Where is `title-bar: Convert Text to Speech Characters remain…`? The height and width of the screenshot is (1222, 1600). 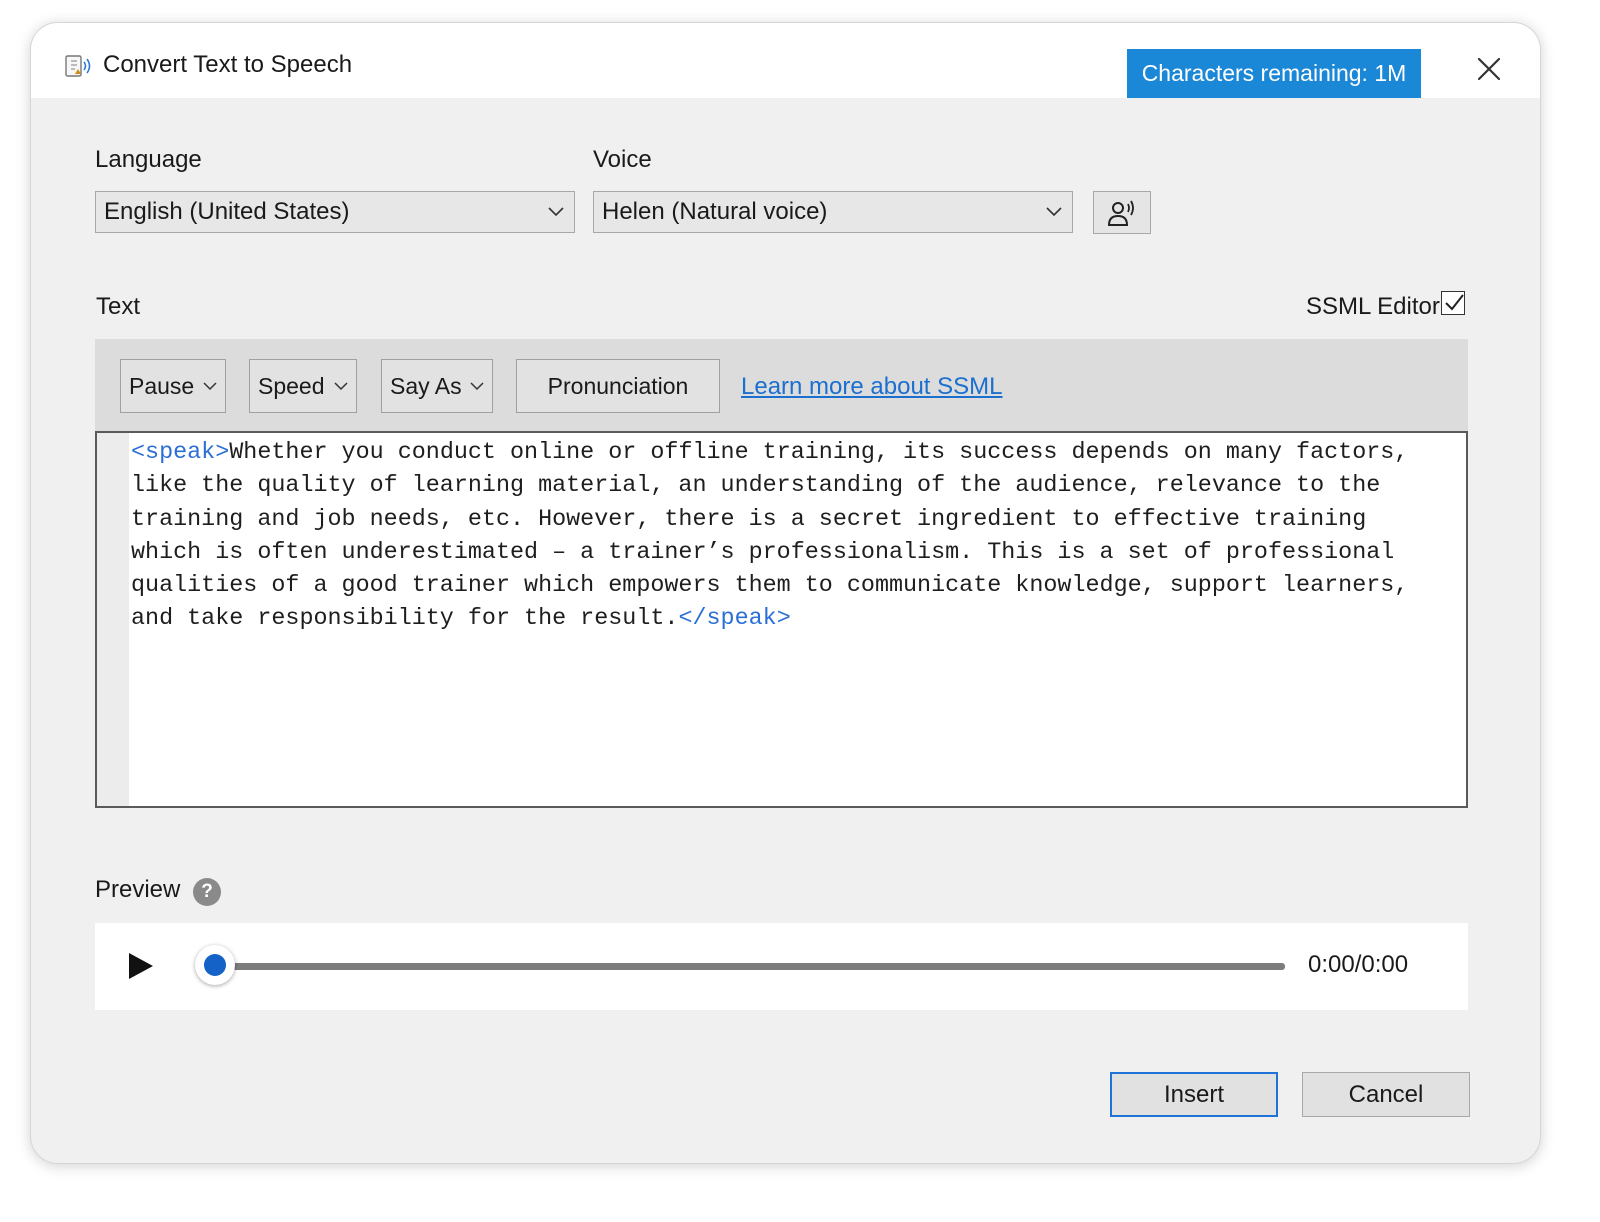 title-bar: Convert Text to Speech Characters remain… is located at coordinates (785, 60).